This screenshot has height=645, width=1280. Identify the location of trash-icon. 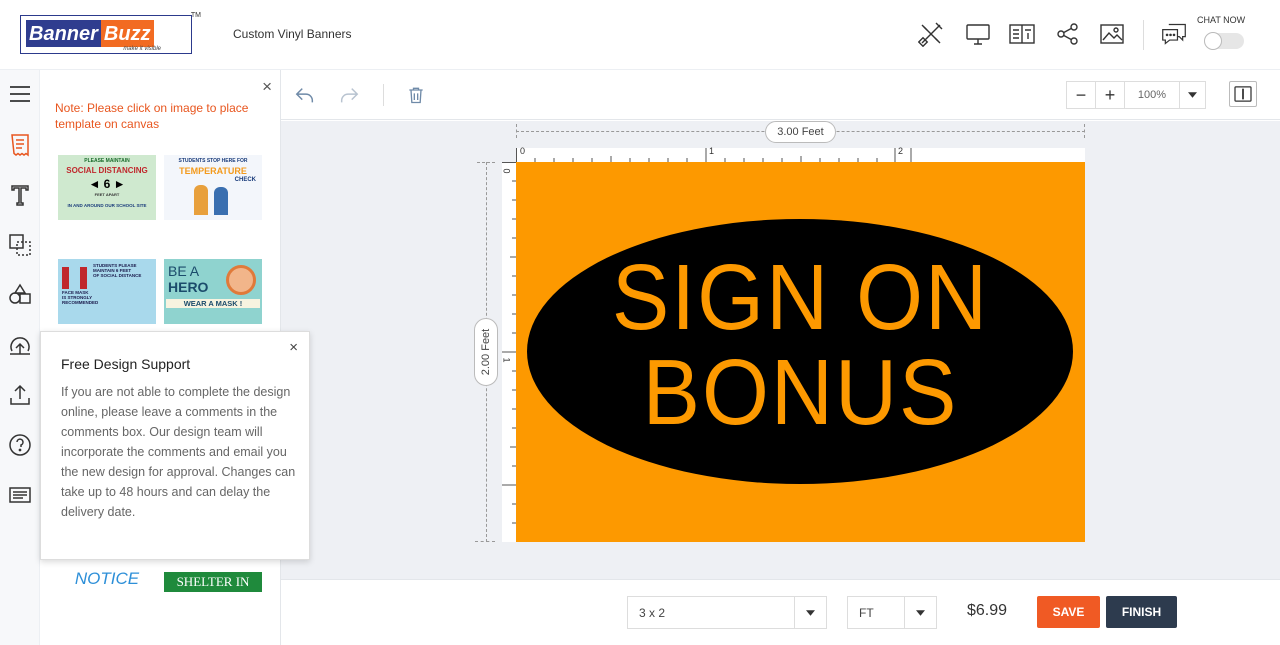
(416, 95).